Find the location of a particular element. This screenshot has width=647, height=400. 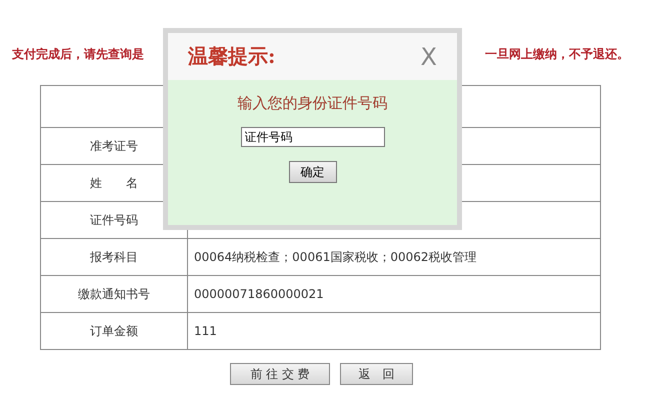

confirm-button: 确定 is located at coordinates (312, 172).